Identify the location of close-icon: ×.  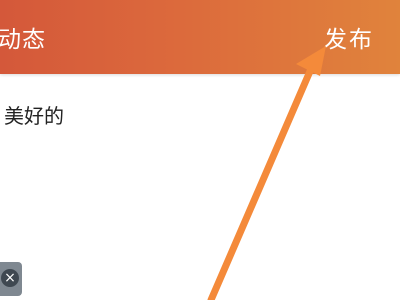
(10, 278).